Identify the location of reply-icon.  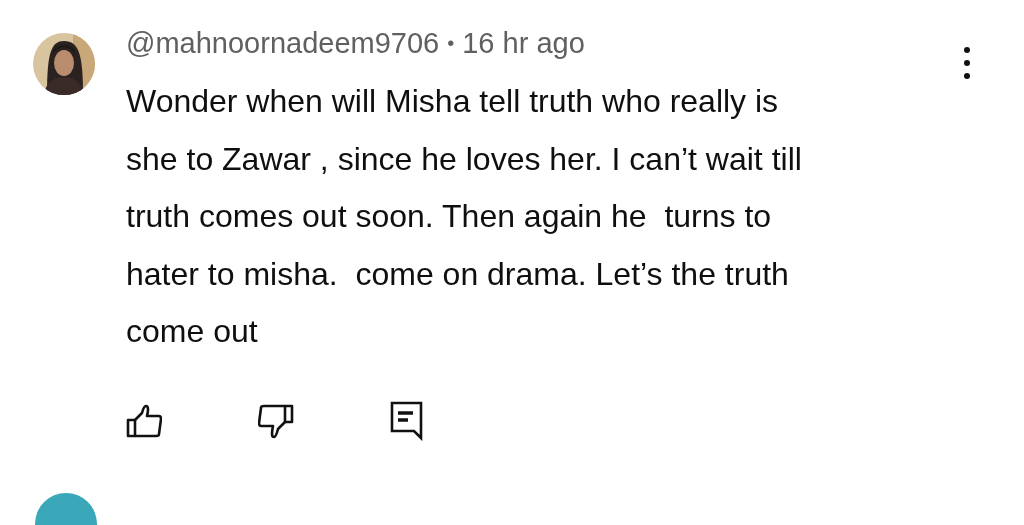
(407, 420).